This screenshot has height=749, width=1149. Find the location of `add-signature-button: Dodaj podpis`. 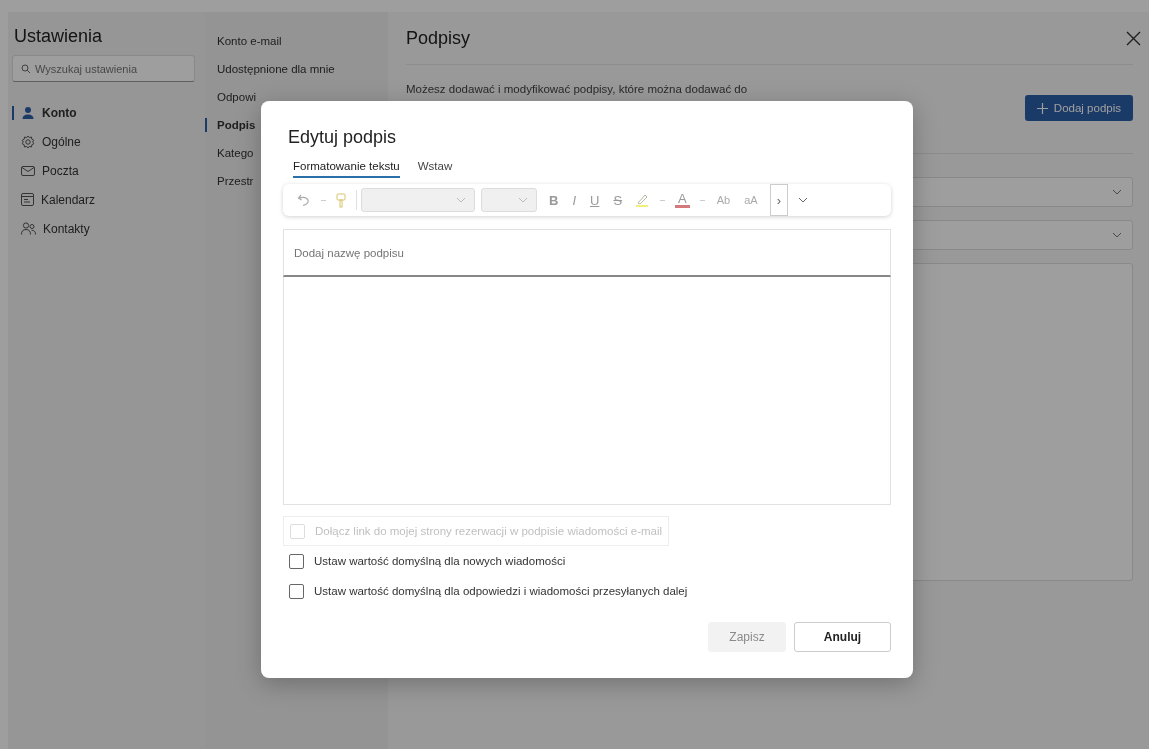

add-signature-button: Dodaj podpis is located at coordinates (1078, 108).